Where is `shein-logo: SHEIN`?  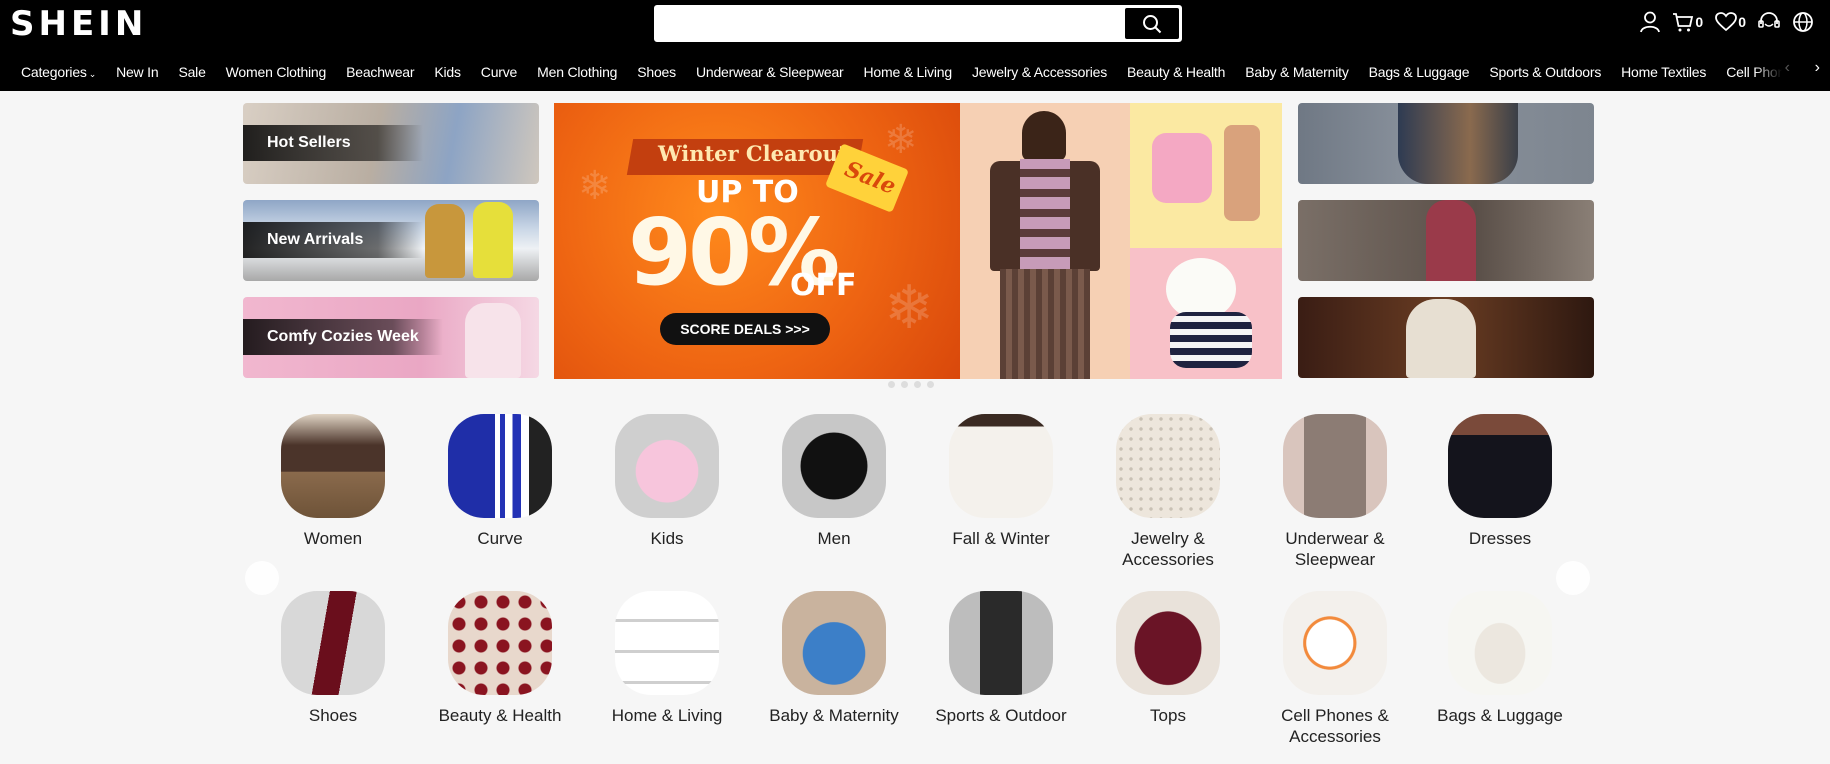
shein-logo: SHEIN is located at coordinates (78, 24).